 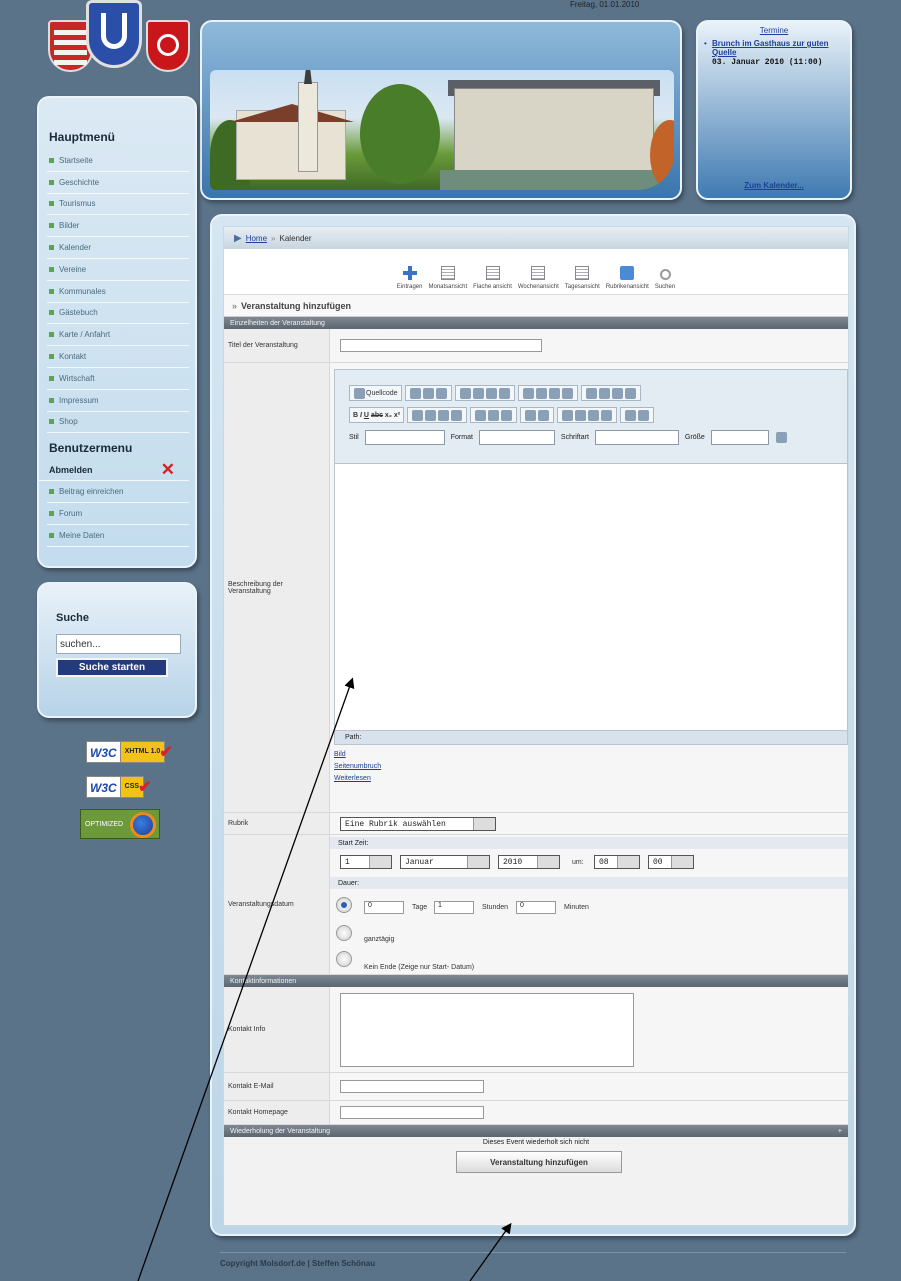 I want to click on user-item-beitrag: Beitrag einreichen, so click(x=118, y=492).